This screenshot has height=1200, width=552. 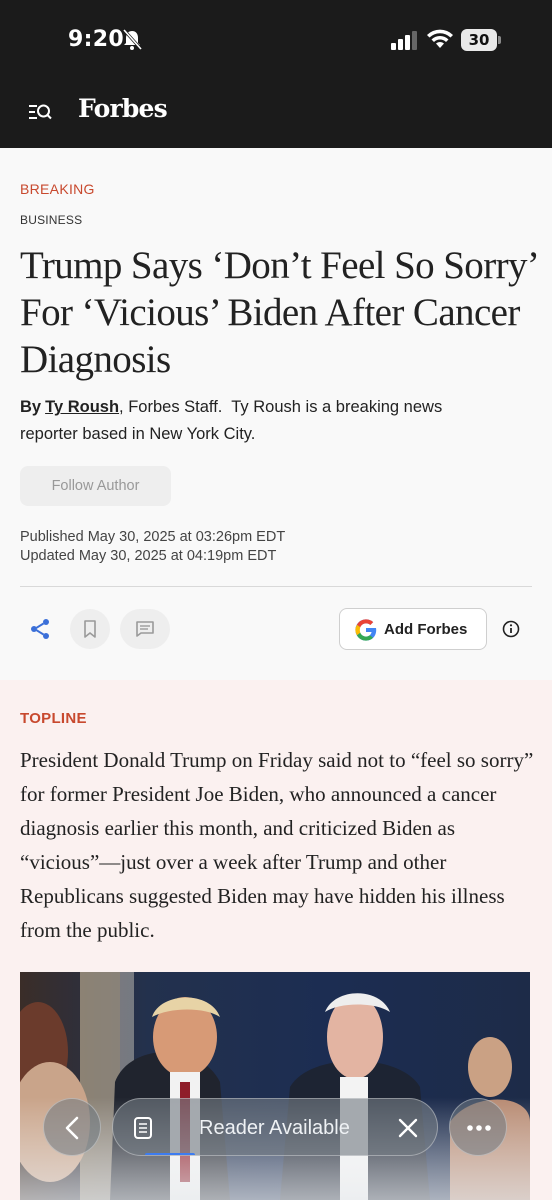 I want to click on battery-icon: 30, so click(x=481, y=40).